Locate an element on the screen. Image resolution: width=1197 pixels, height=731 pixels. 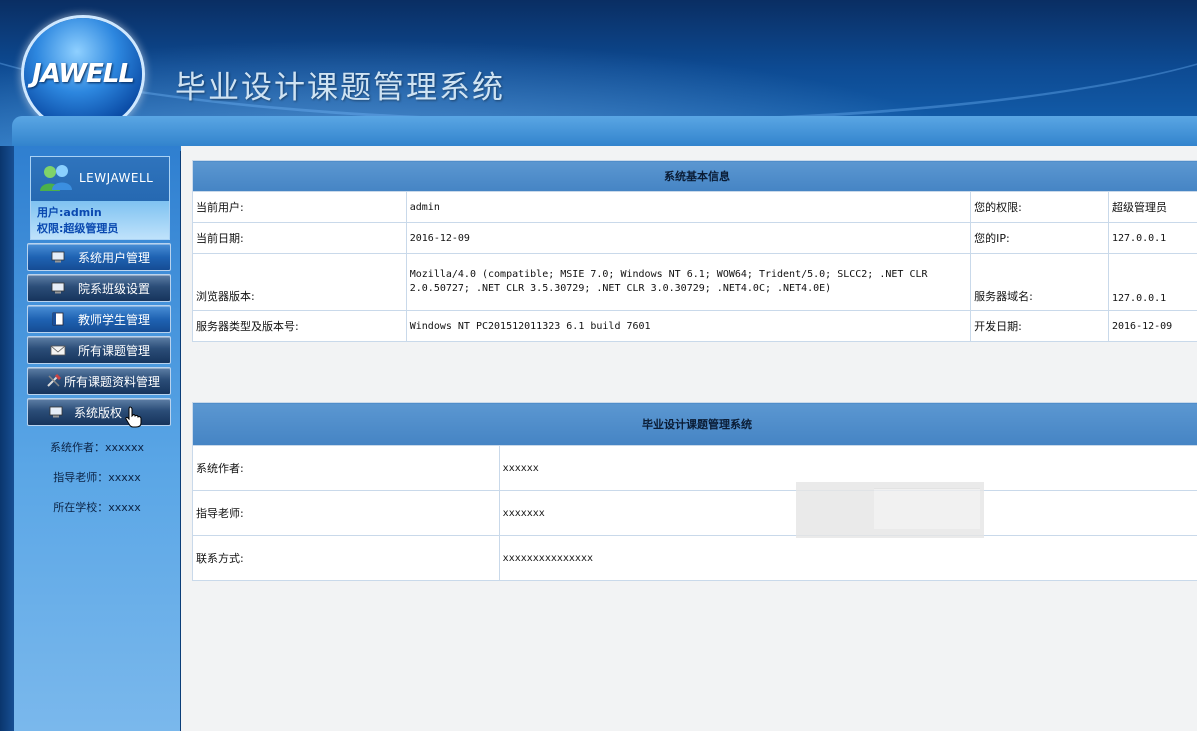
menu-topic-materials-management: 所有课题资料管理 is located at coordinates (99, 381).